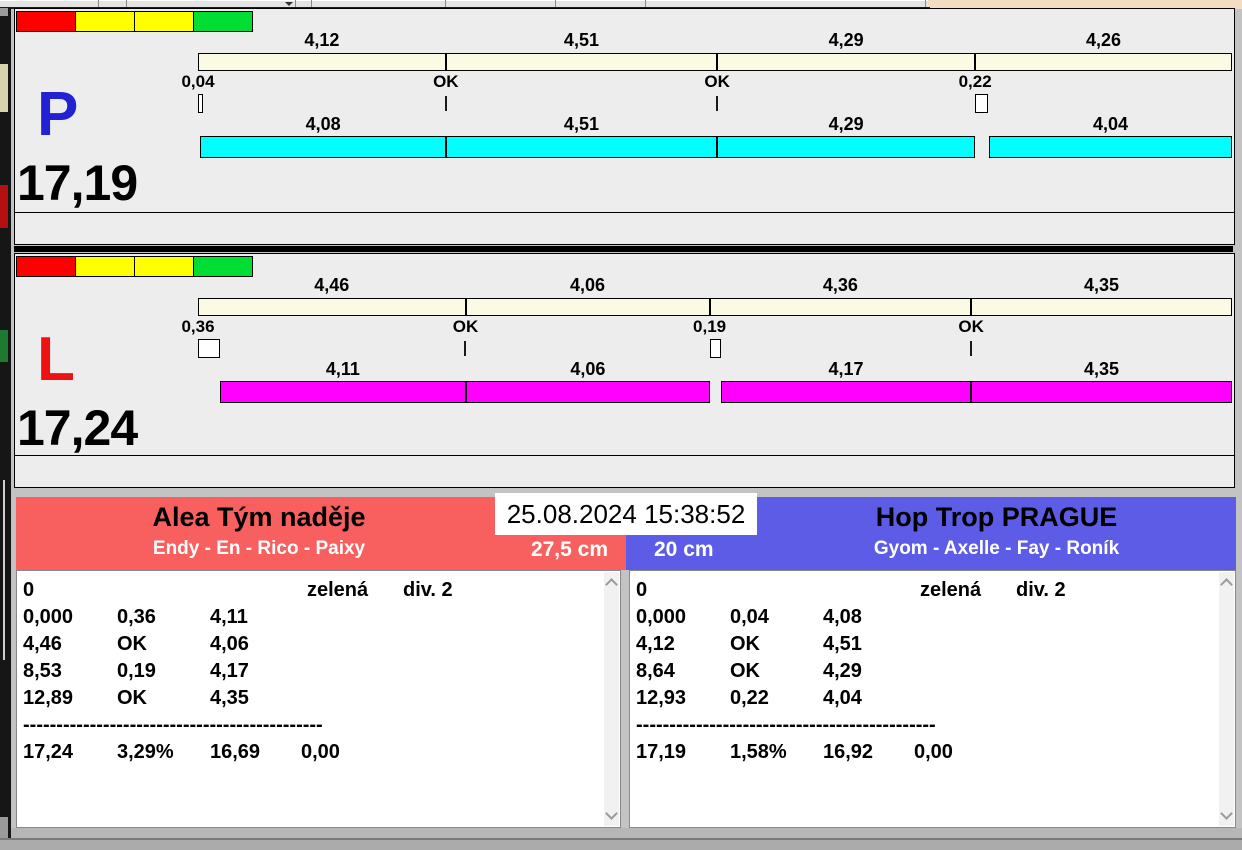  What do you see at coordinates (623, 249) in the screenshot?
I see `lane-separator` at bounding box center [623, 249].